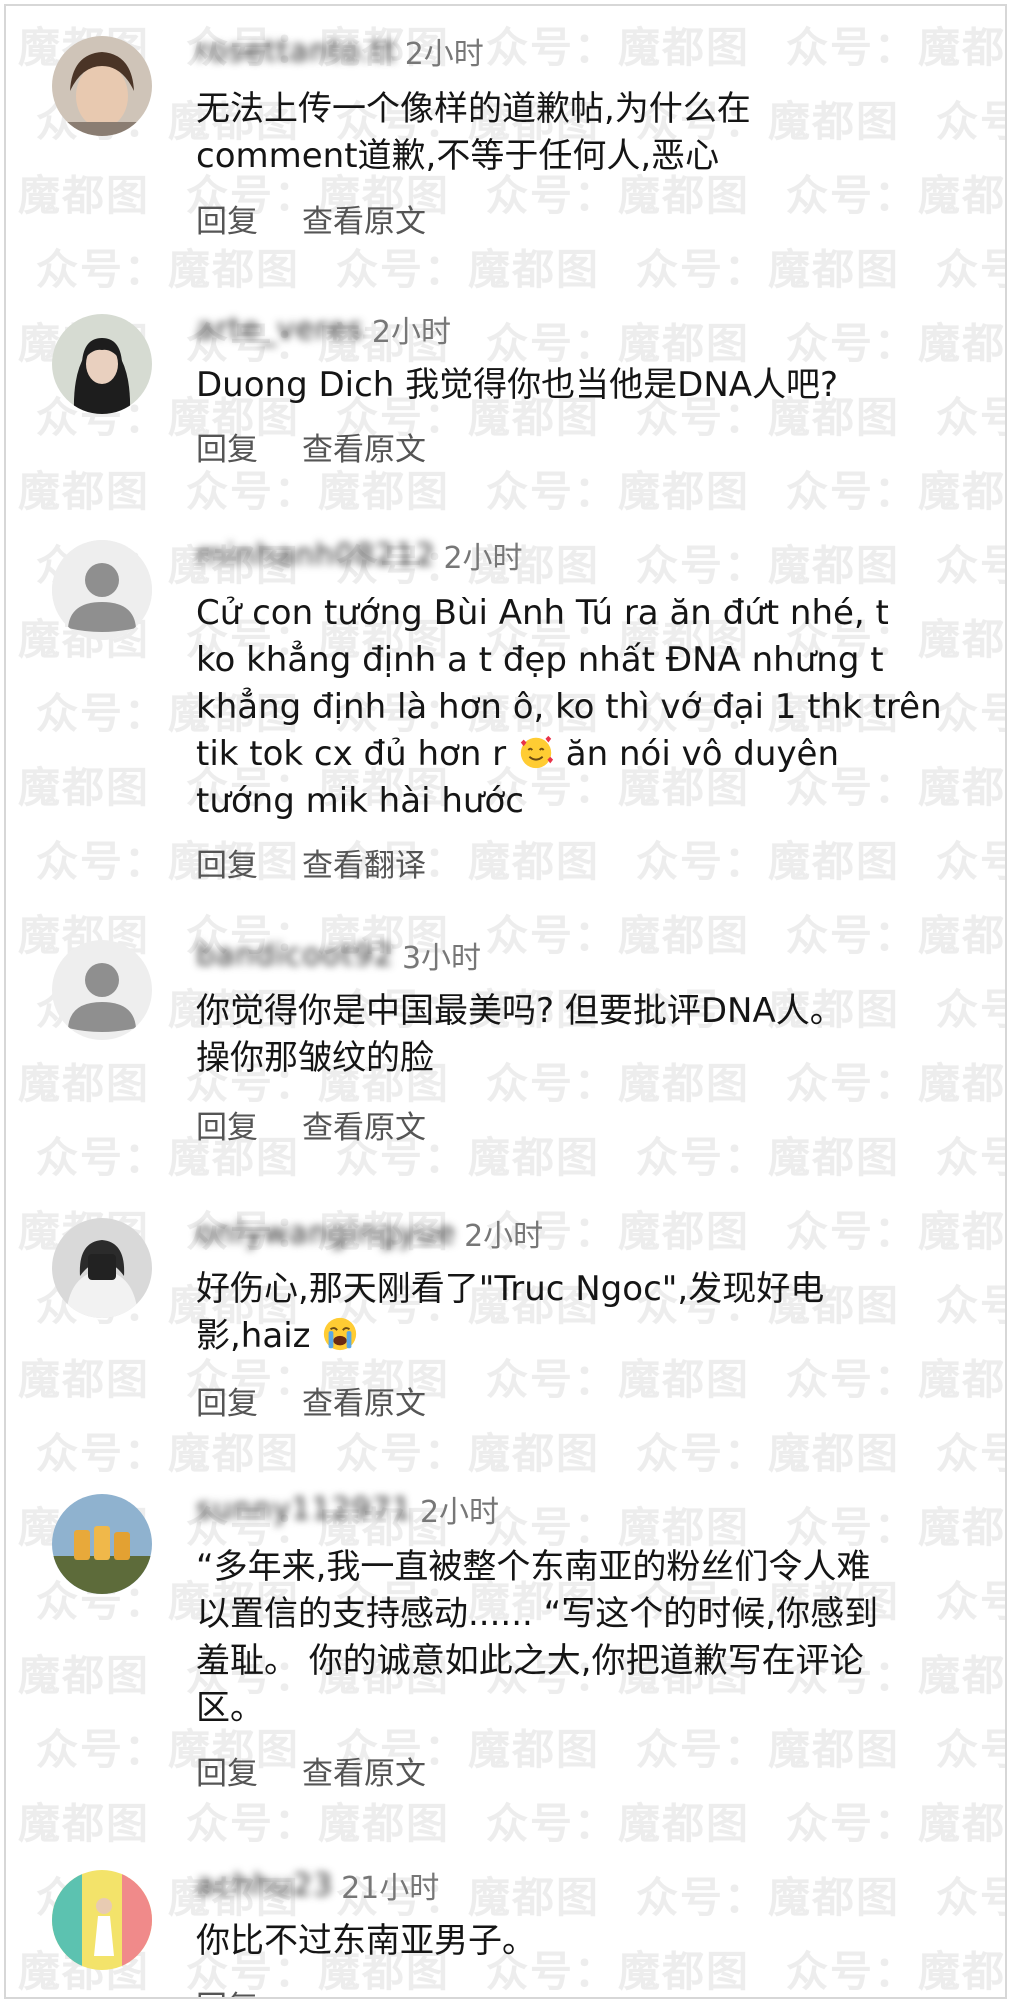 Image resolution: width=1013 pixels, height=2005 pixels. Describe the element at coordinates (702, 754) in the screenshot. I see `comment-line-tail: ăn nói vô duyên` at that location.